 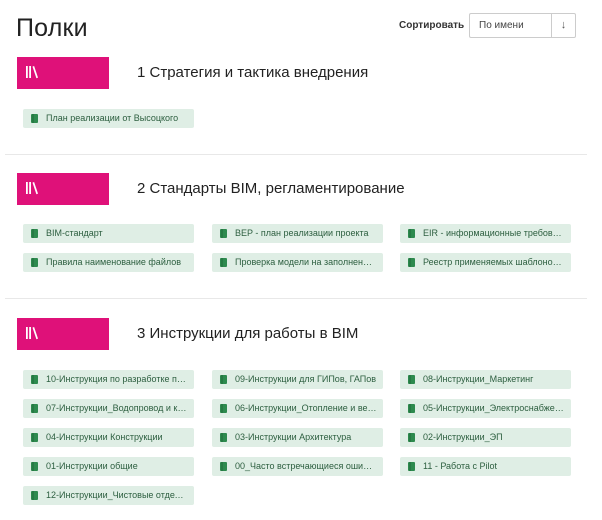 What do you see at coordinates (485, 466) in the screenshot?
I see `book-item: 11 - Работа с Pilot` at bounding box center [485, 466].